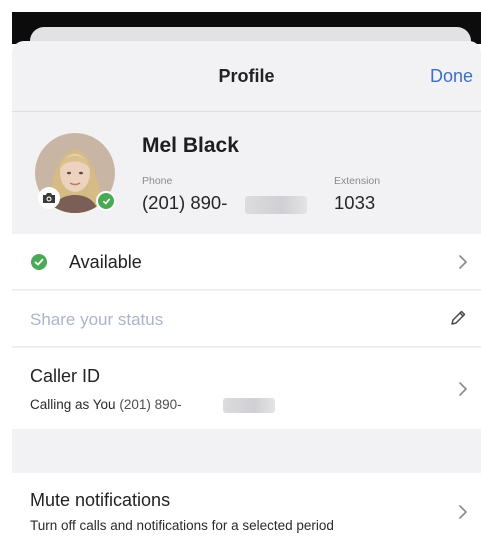 This screenshot has width=481, height=552. Describe the element at coordinates (249, 405) in the screenshot. I see `redacted-caller-id-digits` at that location.